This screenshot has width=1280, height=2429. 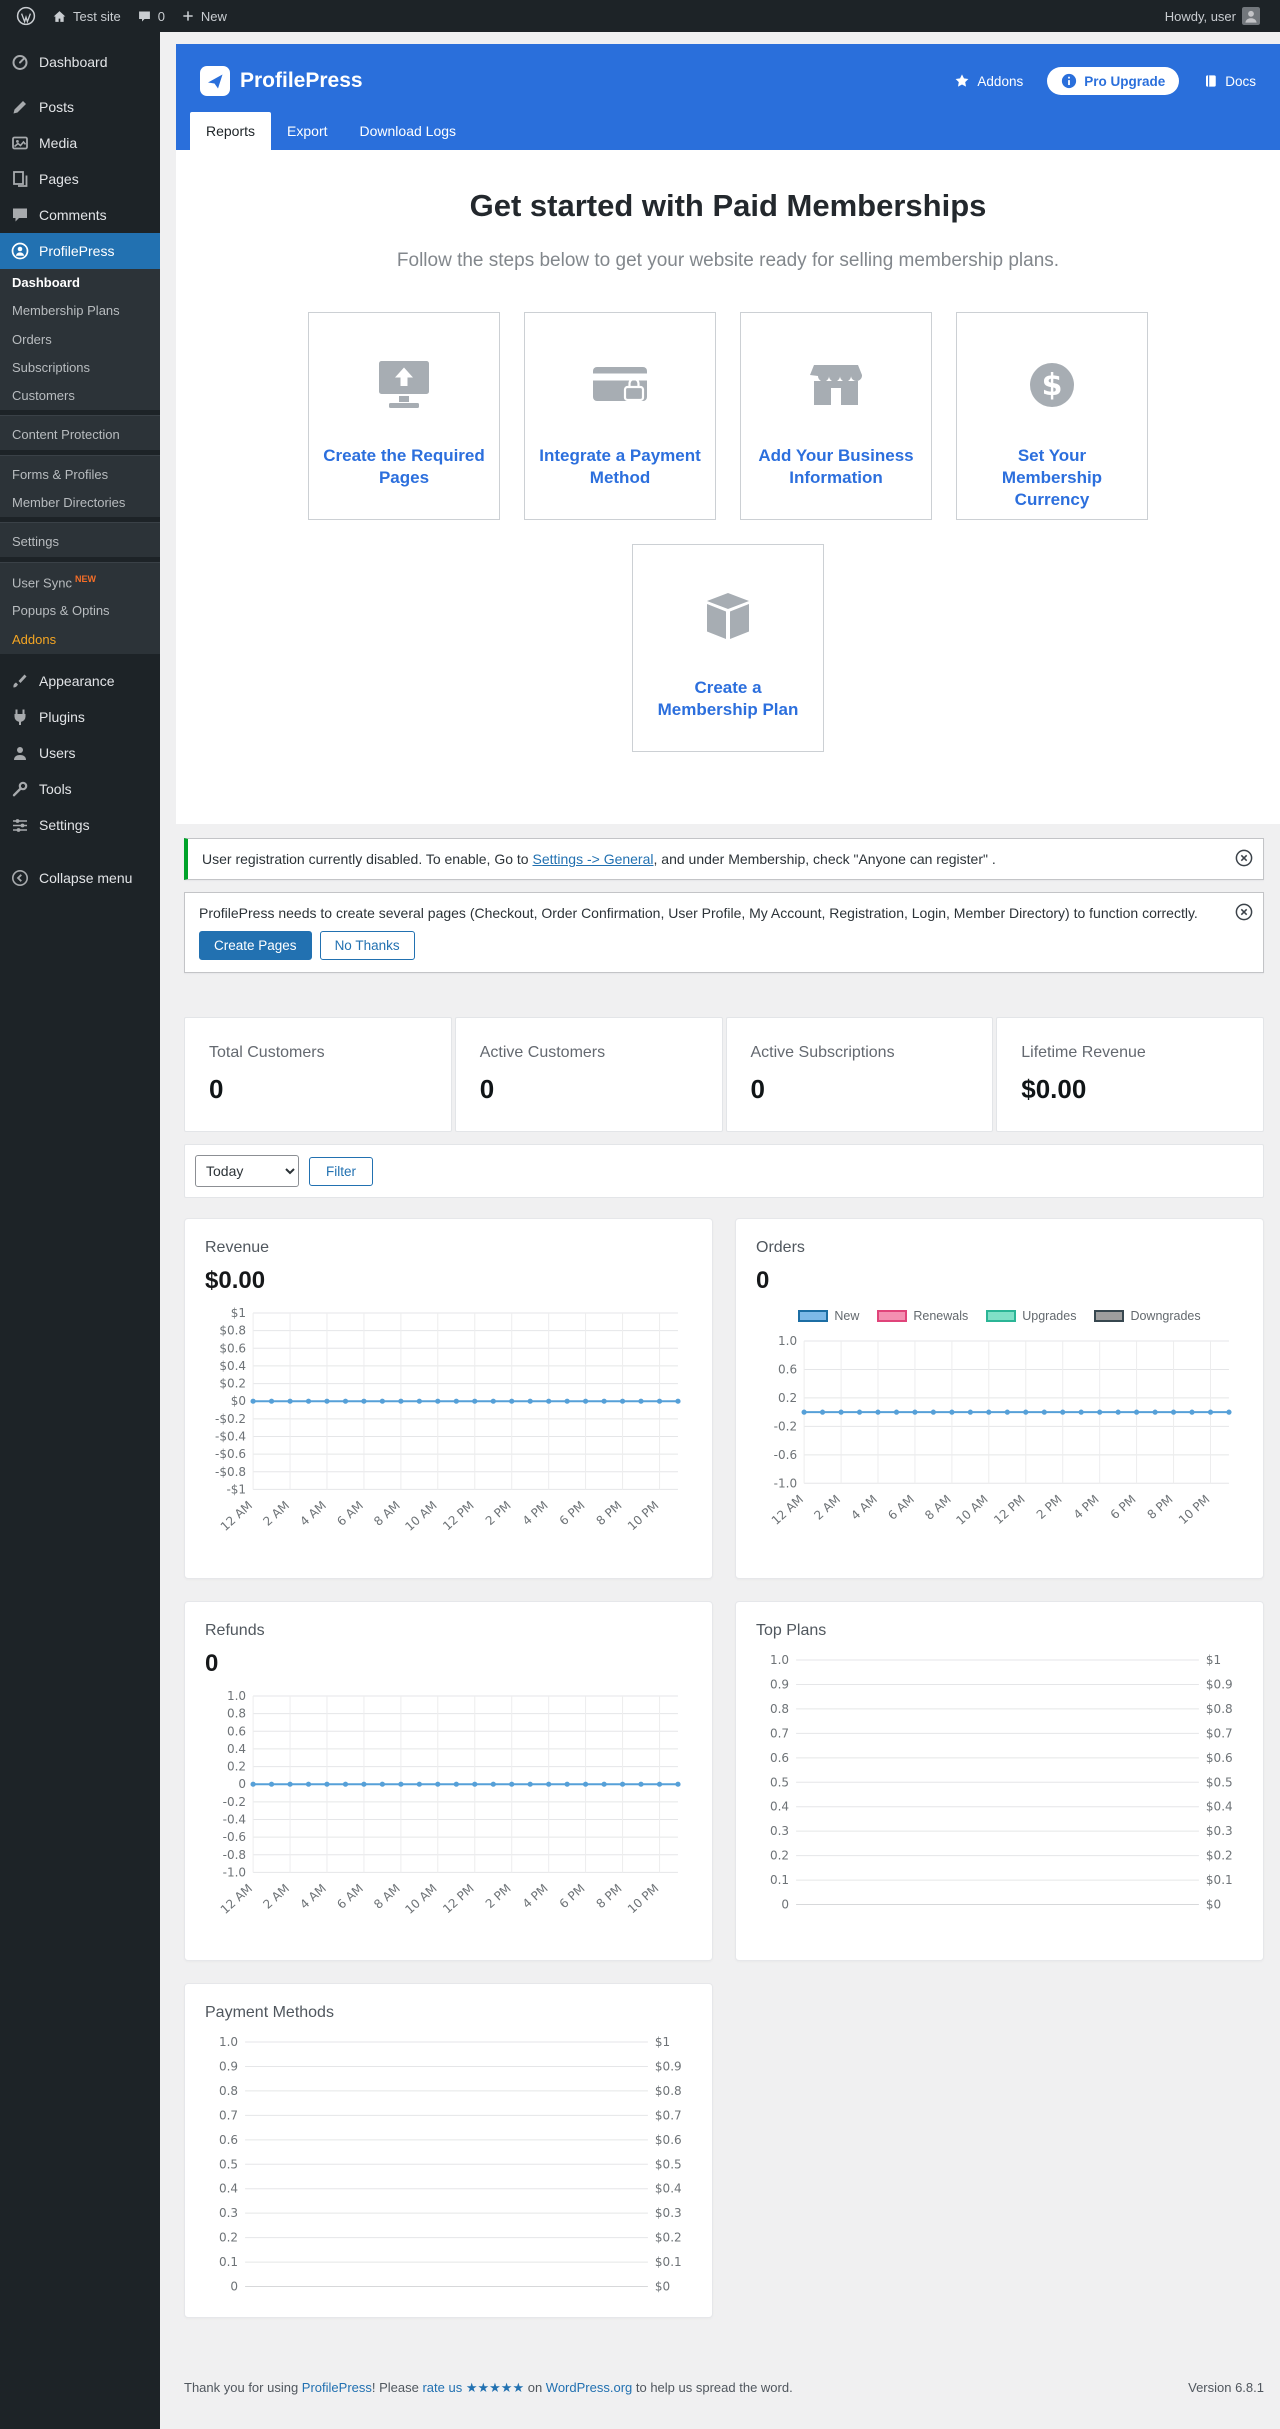 I want to click on sidebar-subitem-customers: Customers, so click(x=80, y=396).